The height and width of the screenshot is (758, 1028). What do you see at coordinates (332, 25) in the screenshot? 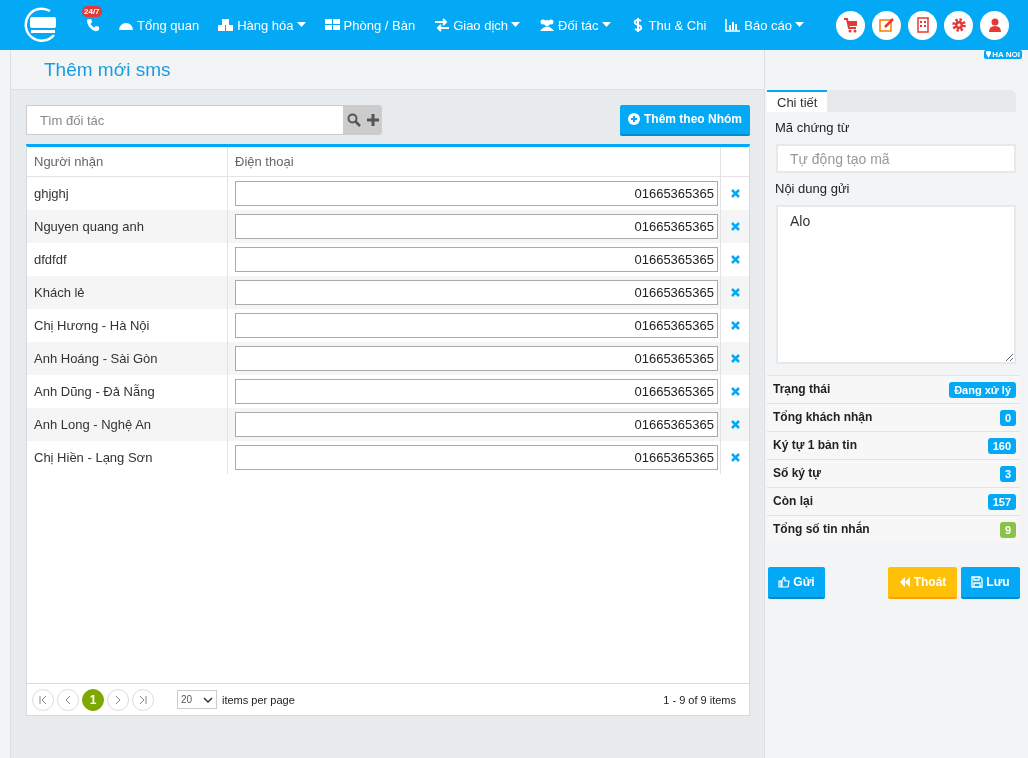
I see `grid-icon` at bounding box center [332, 25].